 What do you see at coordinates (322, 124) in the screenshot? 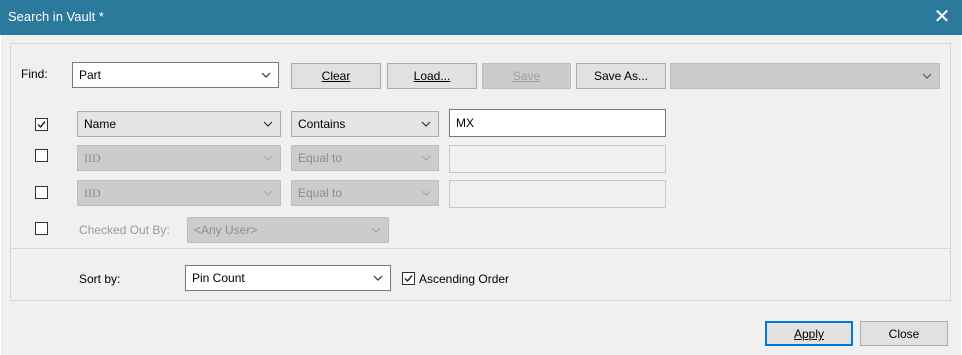
I see `criteria-1-operator: Contains` at bounding box center [322, 124].